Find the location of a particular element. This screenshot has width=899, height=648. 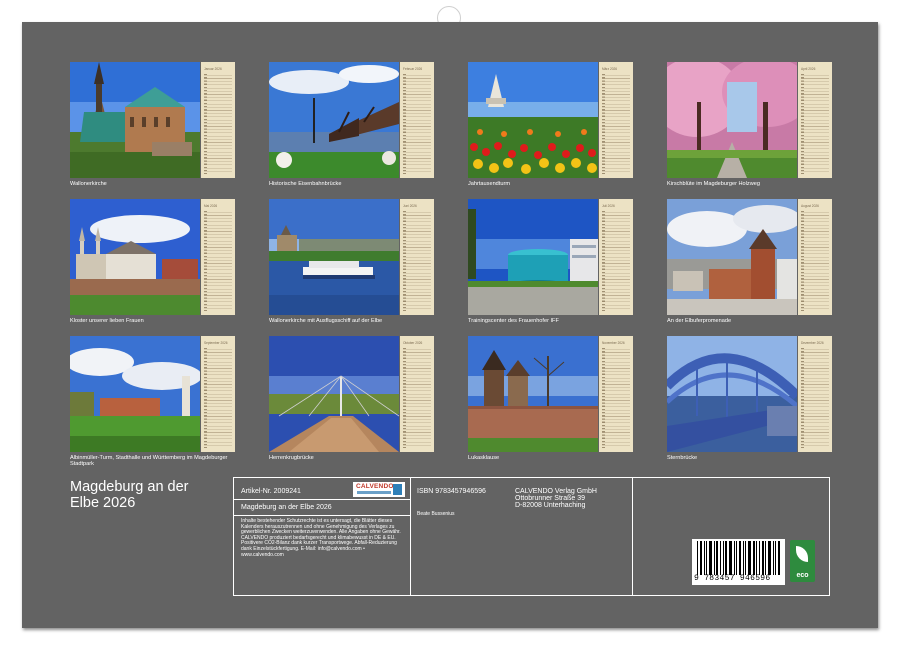

photo-caption: Herrenkrugbrücke is located at coordinates (351, 458).